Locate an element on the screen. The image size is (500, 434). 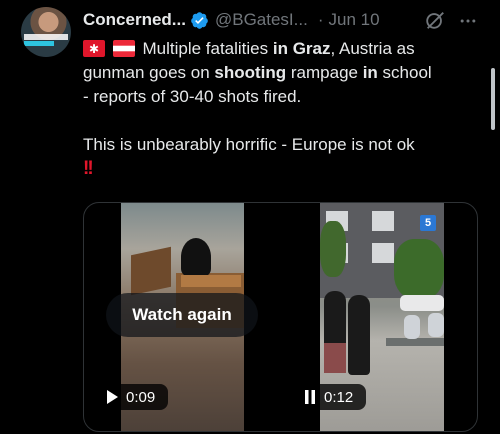
bold-text-segment: in is located at coordinates (370, 72).